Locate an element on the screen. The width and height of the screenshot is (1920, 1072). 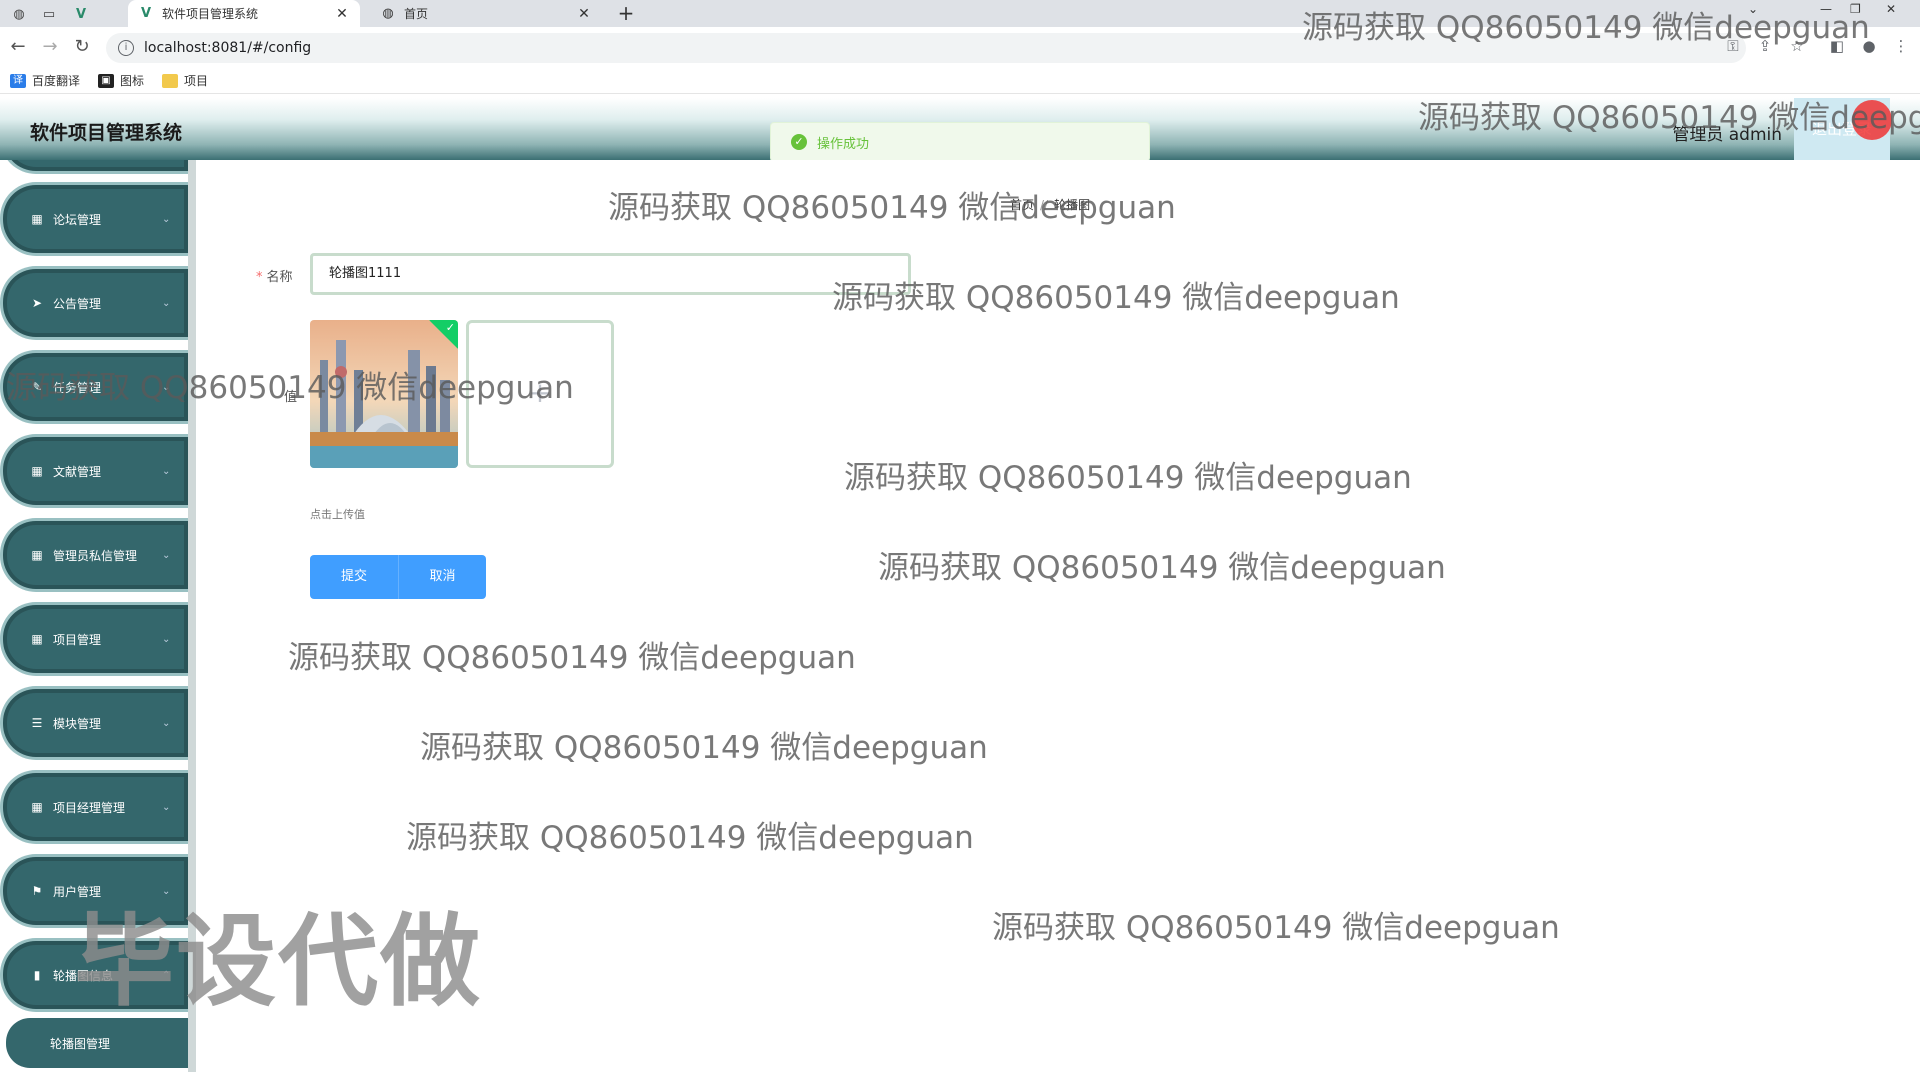
submit-button: 提交 is located at coordinates (354, 577).